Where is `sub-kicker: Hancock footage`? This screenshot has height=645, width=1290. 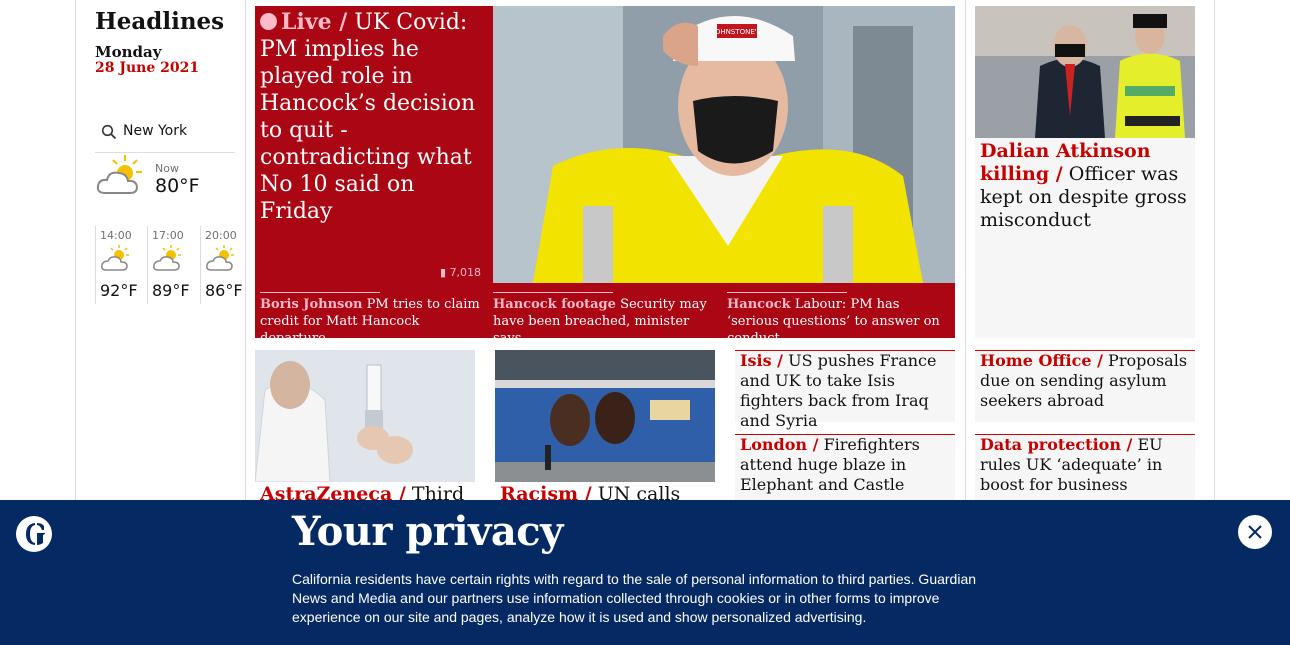 sub-kicker: Hancock footage is located at coordinates (554, 304).